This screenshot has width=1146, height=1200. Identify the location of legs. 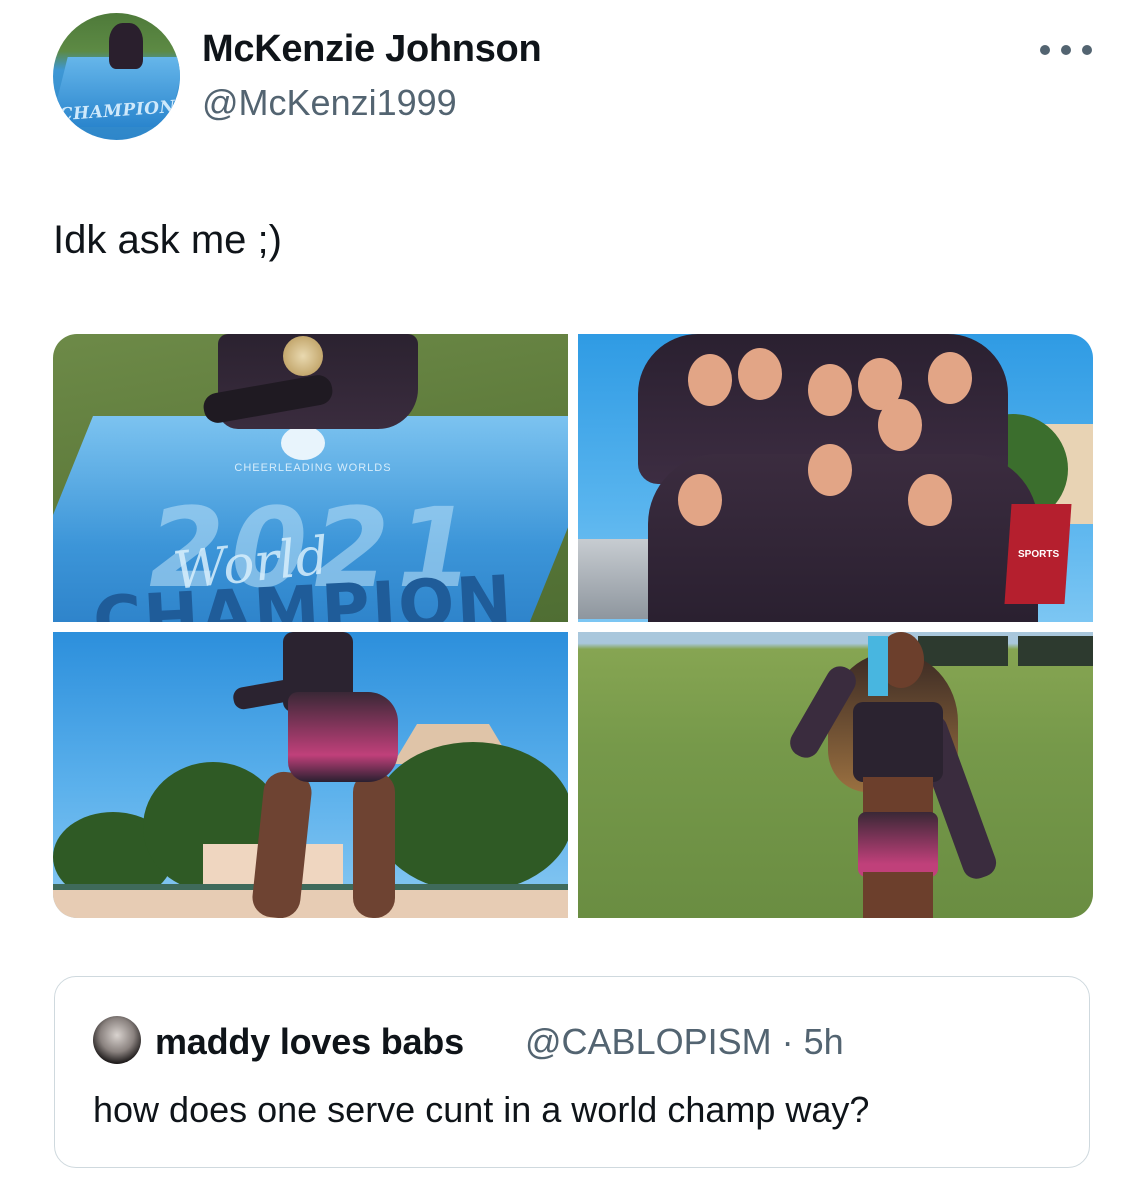
(898, 895).